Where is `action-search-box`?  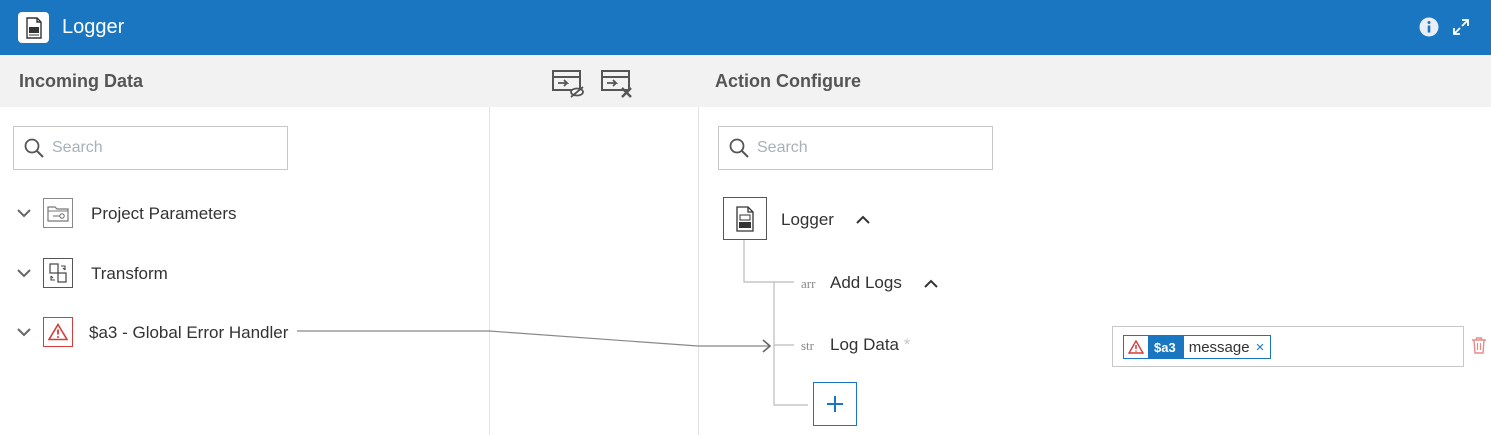 action-search-box is located at coordinates (855, 148).